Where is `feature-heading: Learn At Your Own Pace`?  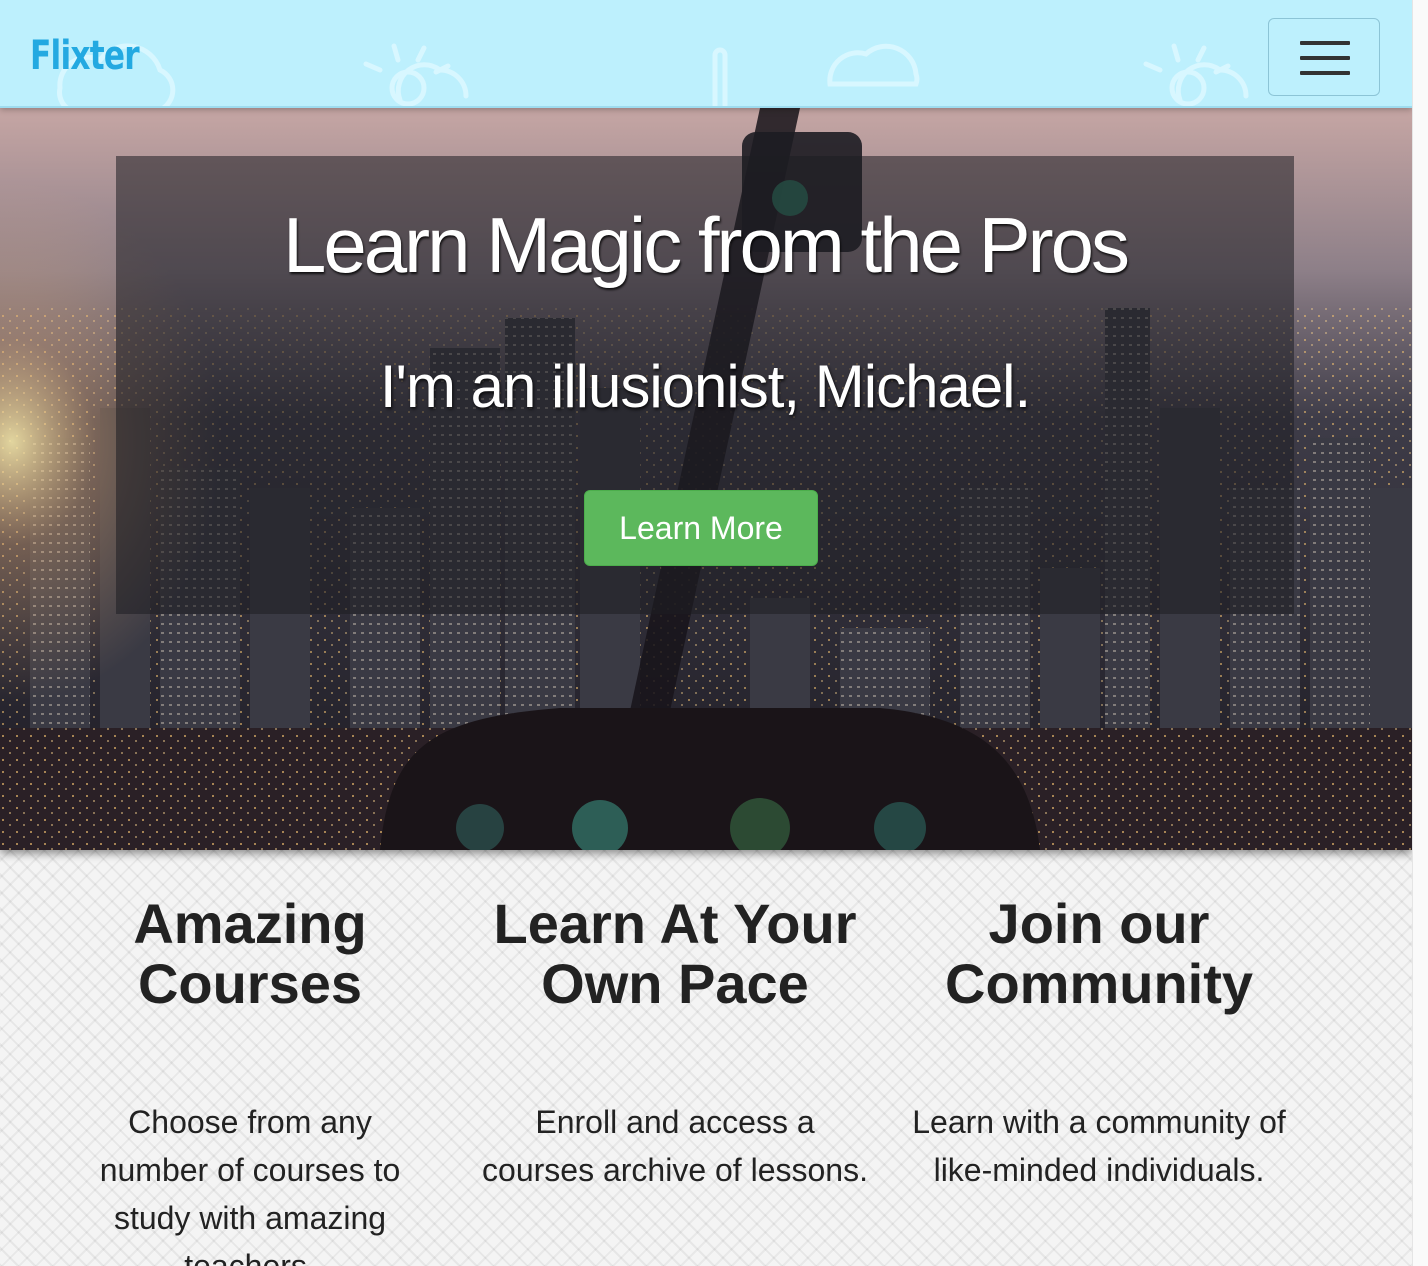 feature-heading: Learn At Your Own Pace is located at coordinates (675, 953).